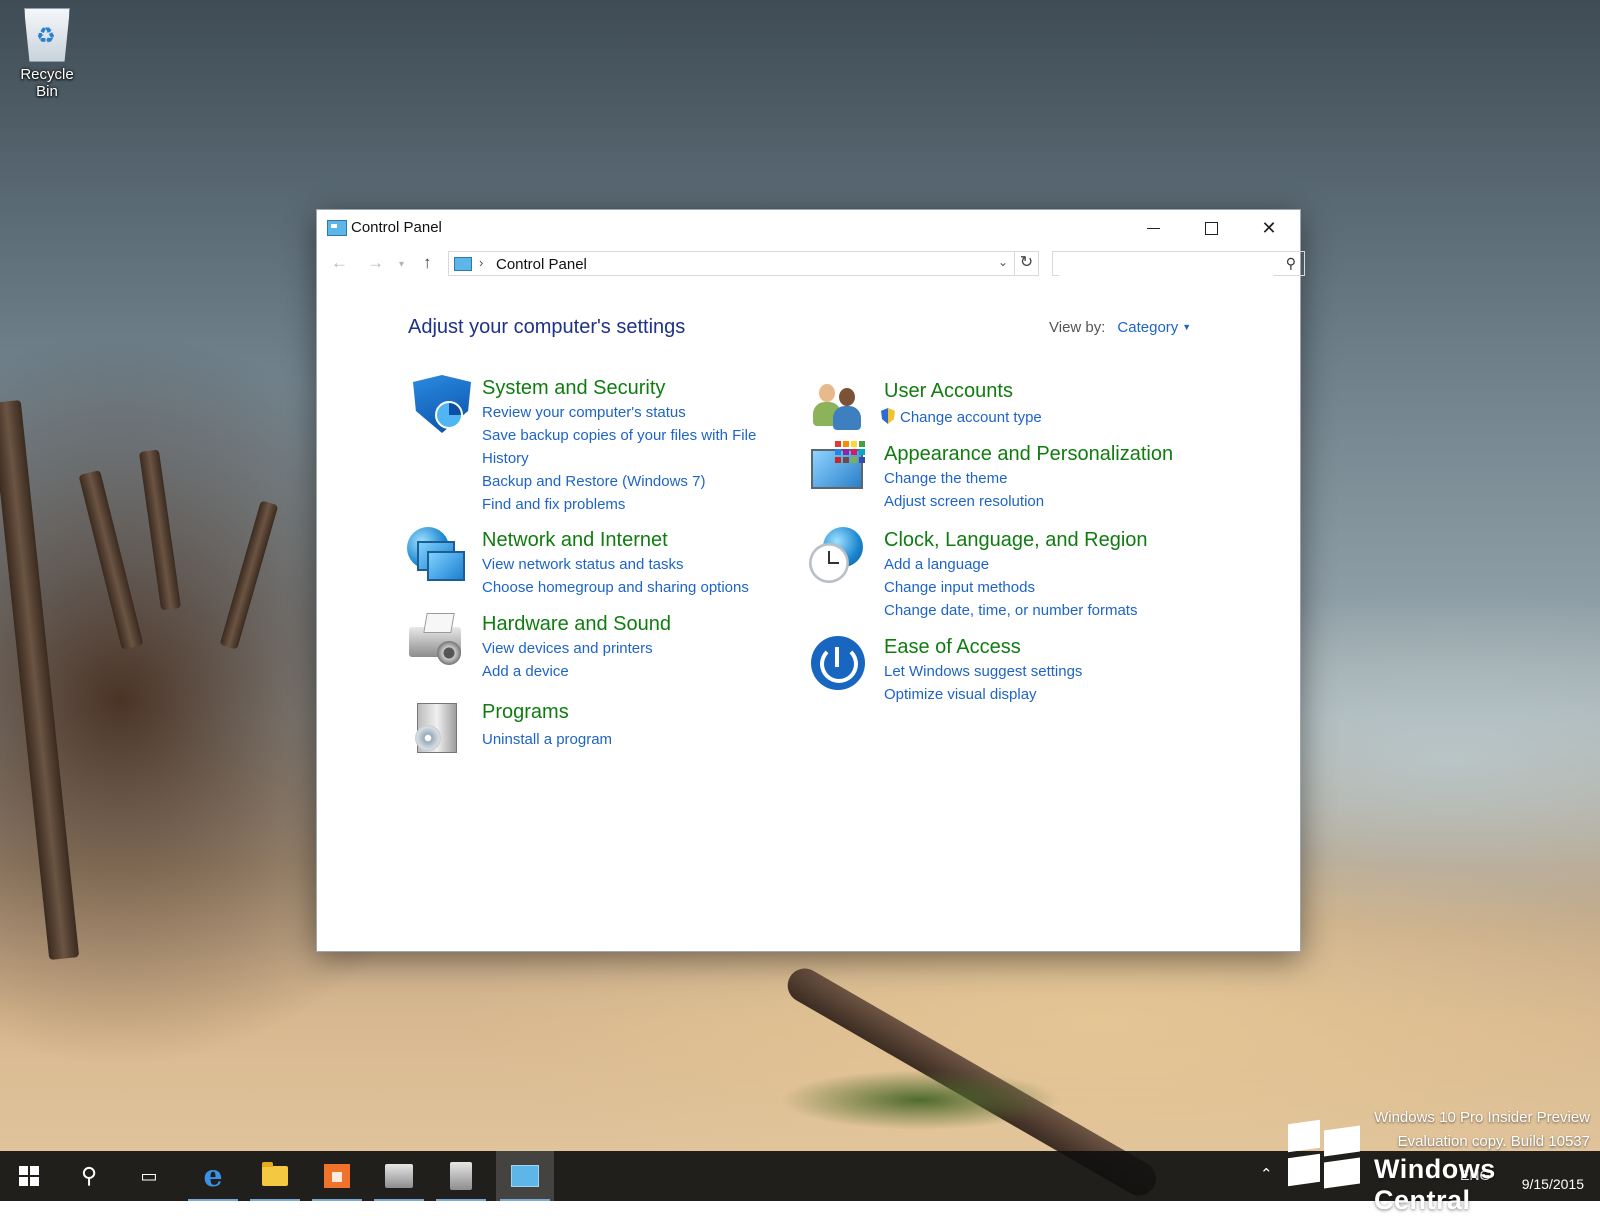 The height and width of the screenshot is (1216, 1600). What do you see at coordinates (800, 1176) in the screenshot?
I see `taskbar: ⚲ ▭ e ⌃ ENG 9/15/2015` at bounding box center [800, 1176].